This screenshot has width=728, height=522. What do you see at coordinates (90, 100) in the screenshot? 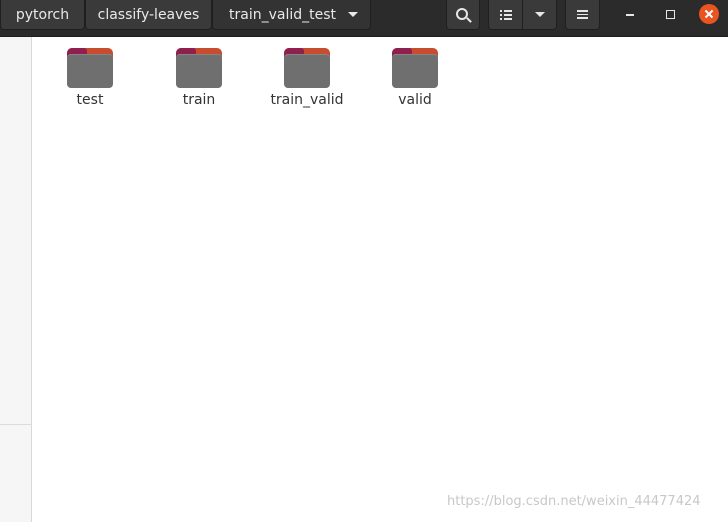
I see `folder-label: test` at bounding box center [90, 100].